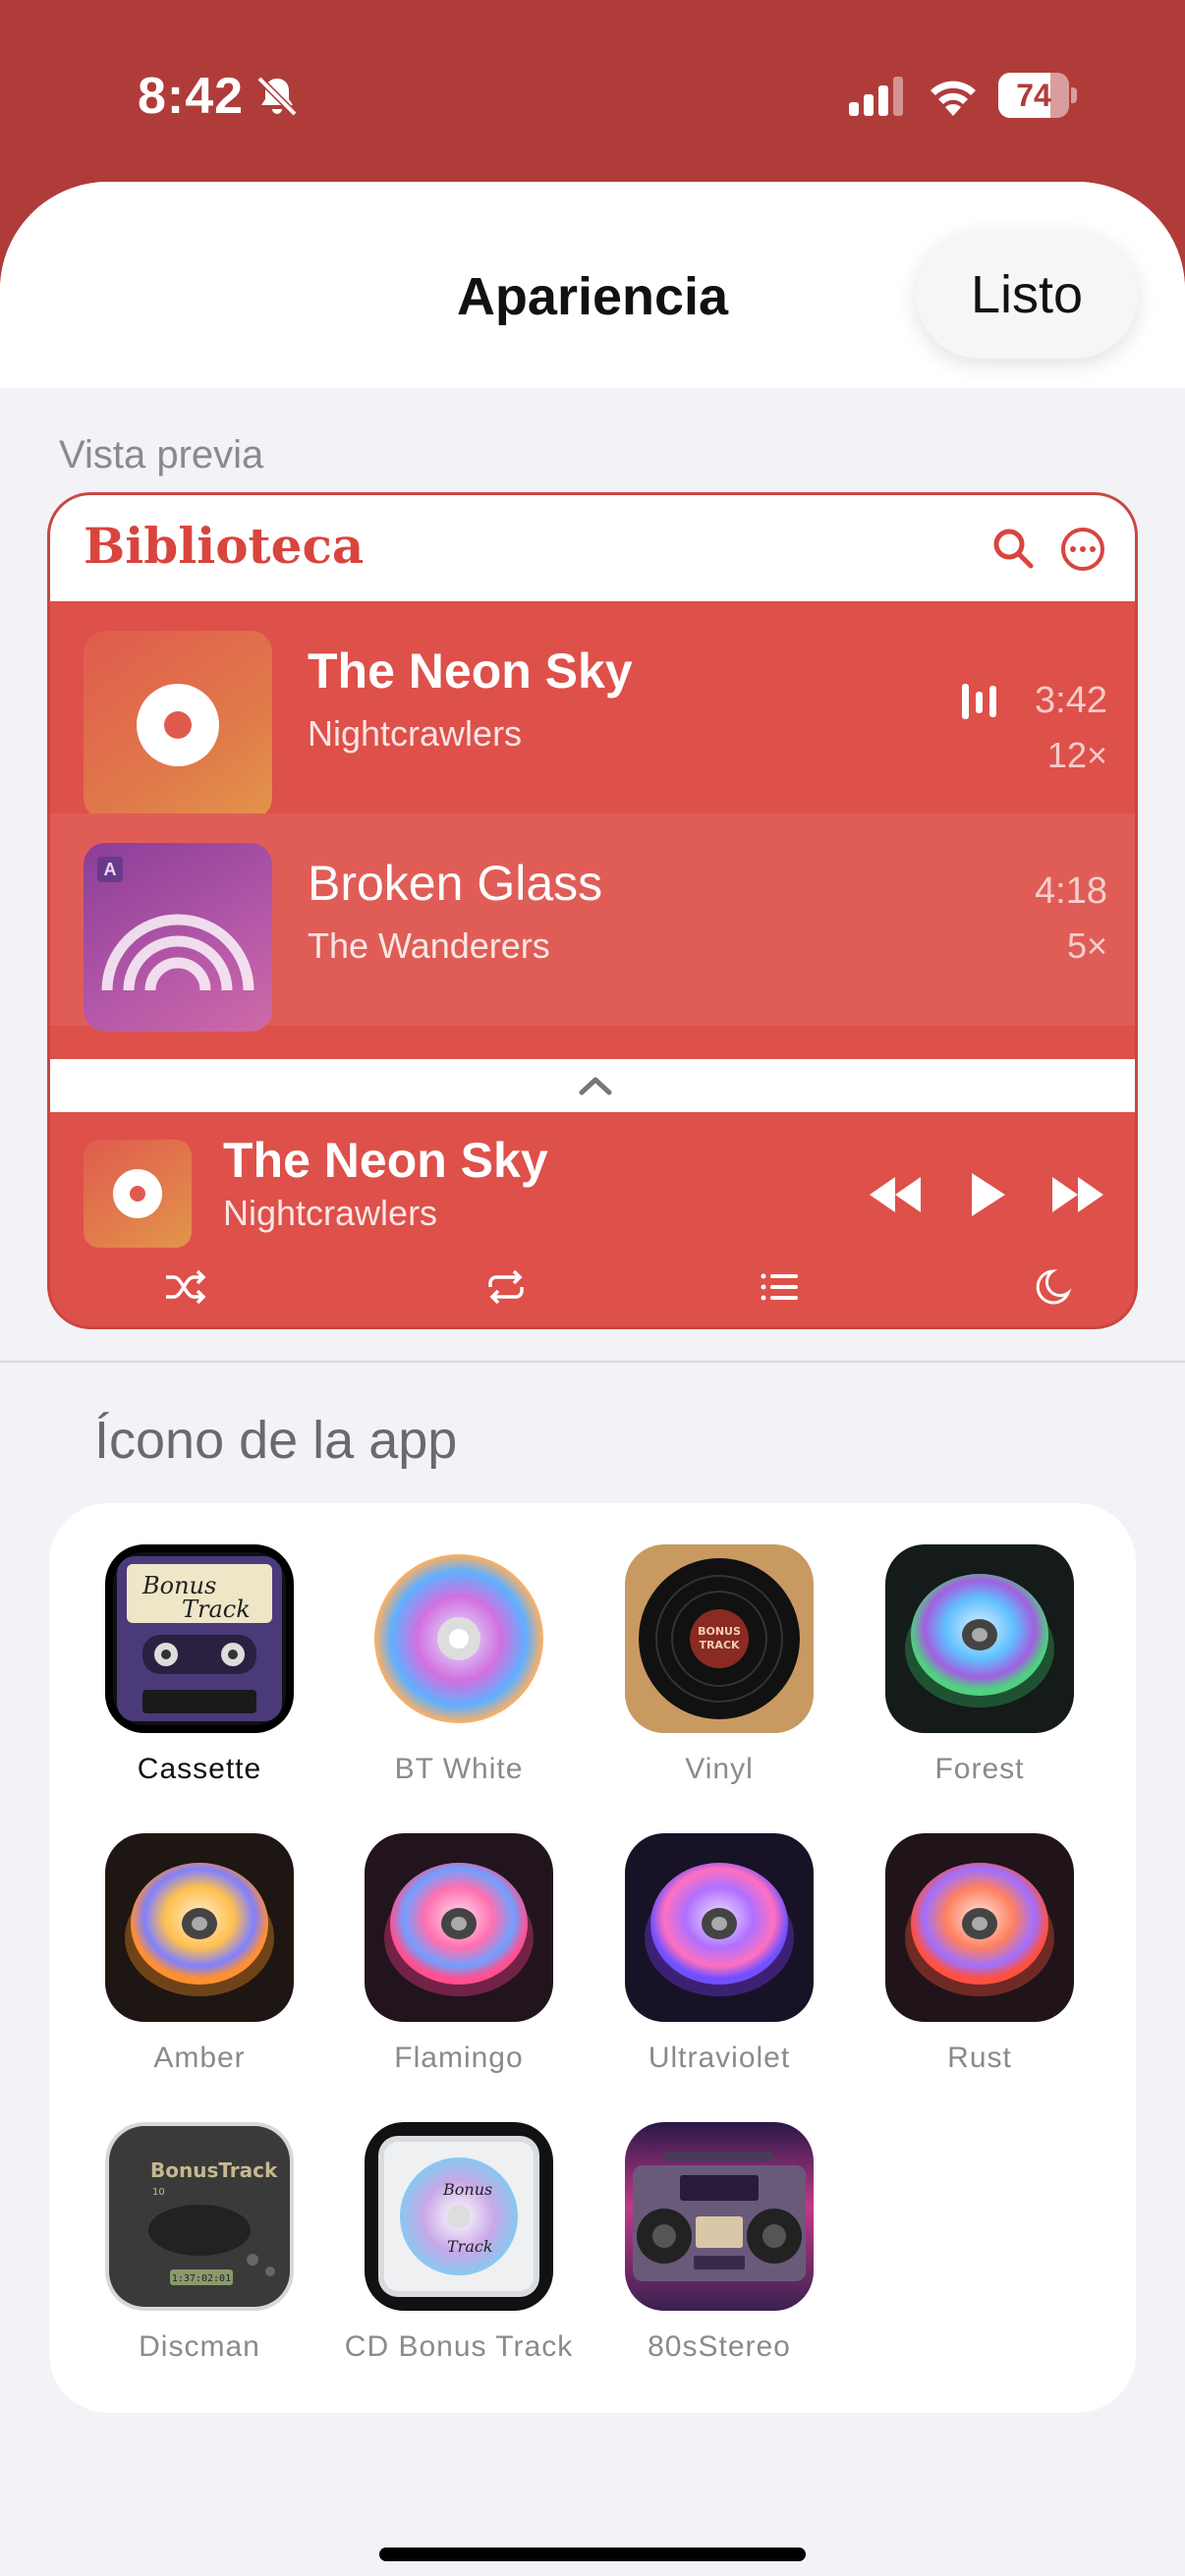 Image resolution: width=1185 pixels, height=2576 pixels. Describe the element at coordinates (200, 1769) in the screenshot. I see `app-icon-label: Cassette` at that location.